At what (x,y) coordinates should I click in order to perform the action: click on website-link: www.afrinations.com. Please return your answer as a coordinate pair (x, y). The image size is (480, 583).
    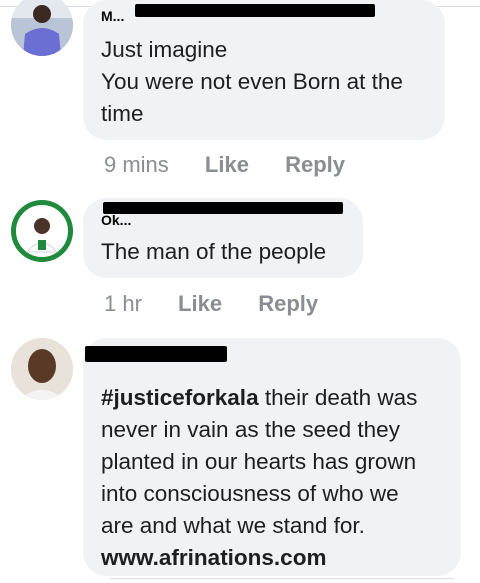
    Looking at the image, I should click on (272, 558).